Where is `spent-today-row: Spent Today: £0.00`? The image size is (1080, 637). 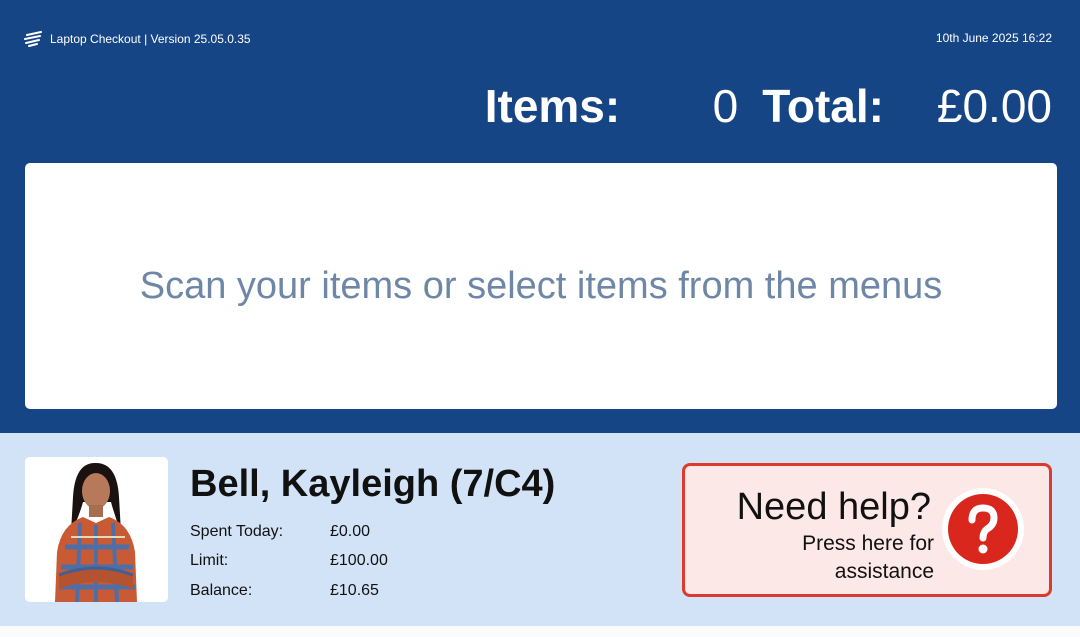
spent-today-row: Spent Today: £0.00 is located at coordinates (289, 532).